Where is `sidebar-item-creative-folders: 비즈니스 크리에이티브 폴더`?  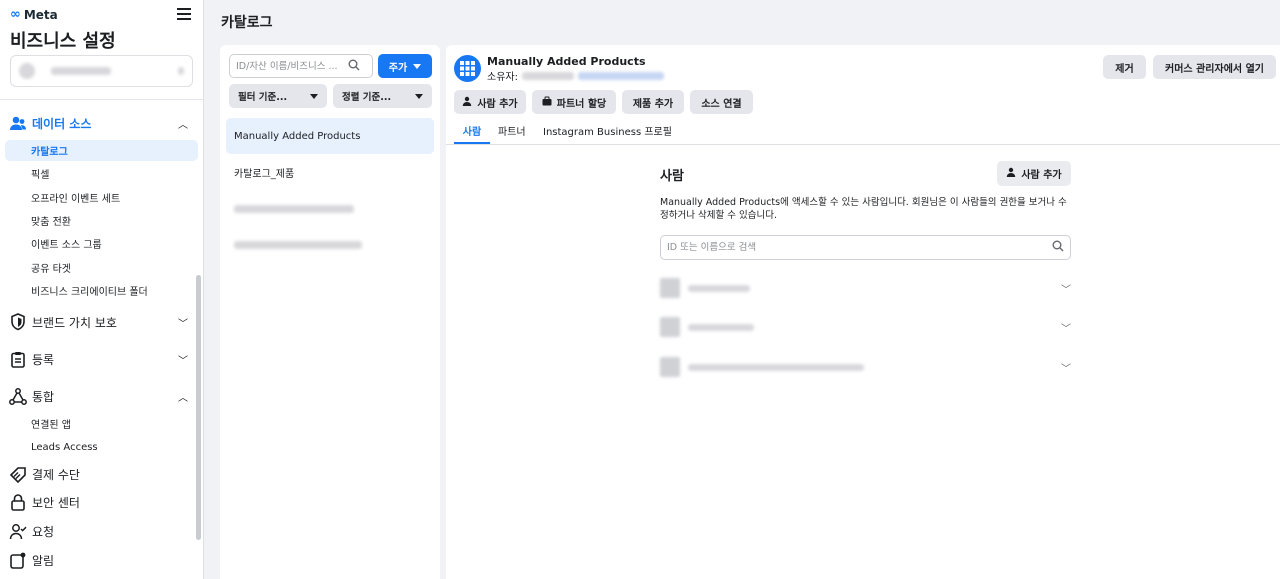
sidebar-item-creative-folders: 비즈니스 크리에이티브 폴더 is located at coordinates (101, 290).